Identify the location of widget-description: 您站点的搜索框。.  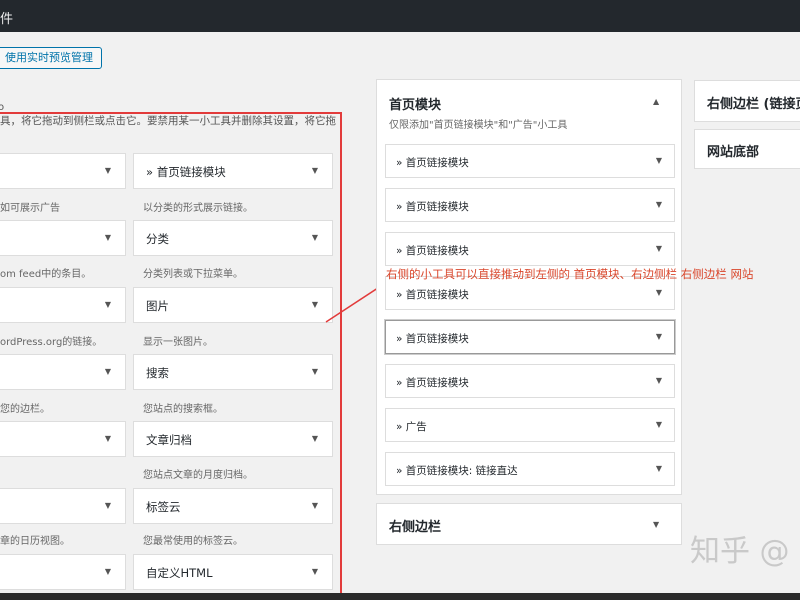
(183, 409).